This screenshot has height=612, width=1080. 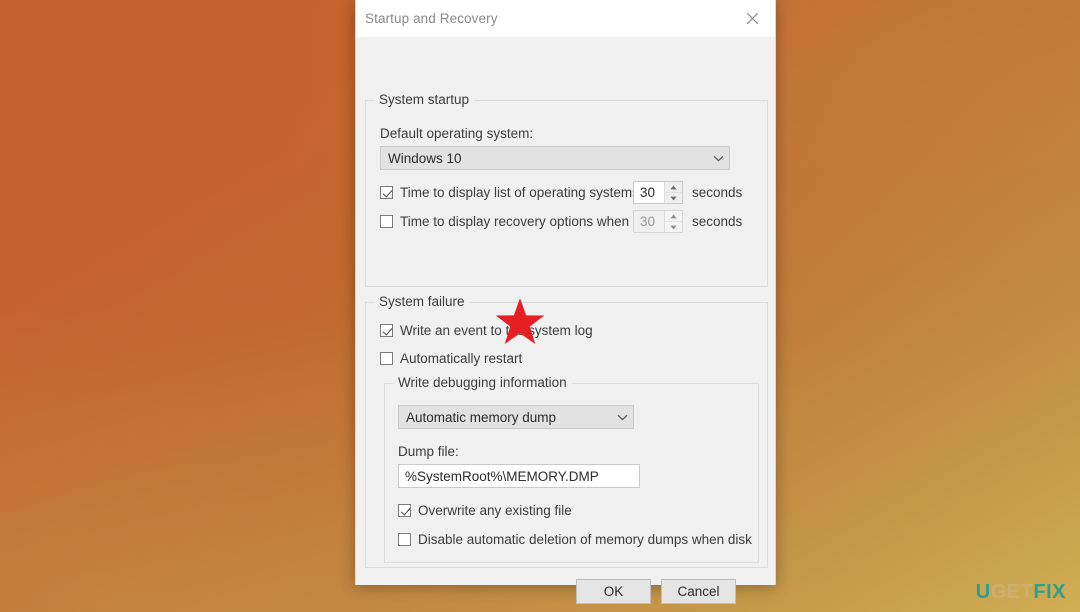 I want to click on timeout-recovery-spinner-buttons, so click(x=673, y=221).